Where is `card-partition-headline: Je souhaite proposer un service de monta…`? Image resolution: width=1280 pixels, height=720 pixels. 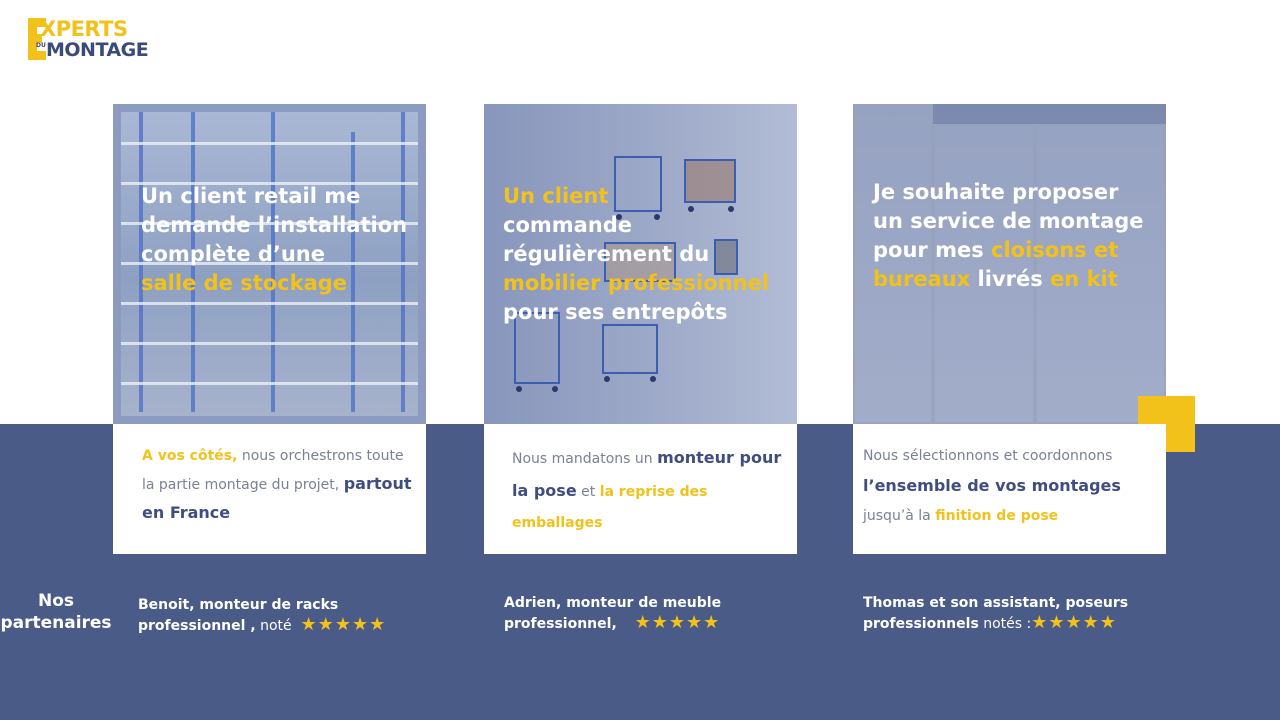
card-partition-headline: Je souhaite proposer un service de monta… is located at coordinates (1008, 235).